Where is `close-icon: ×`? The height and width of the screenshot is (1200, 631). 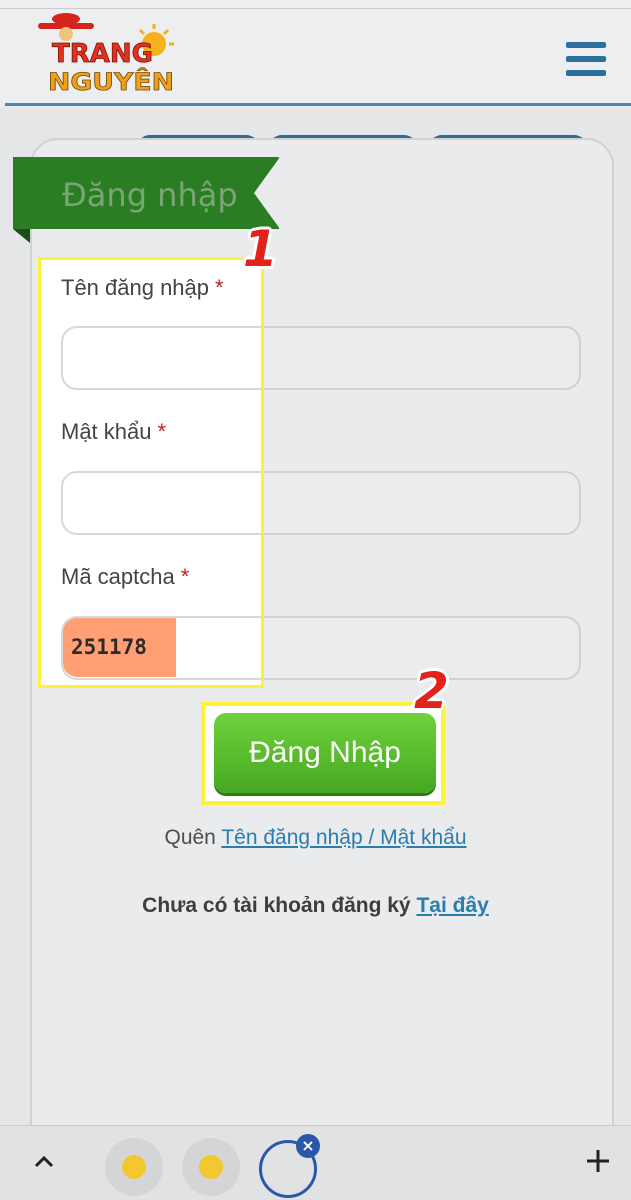 close-icon: × is located at coordinates (308, 1146).